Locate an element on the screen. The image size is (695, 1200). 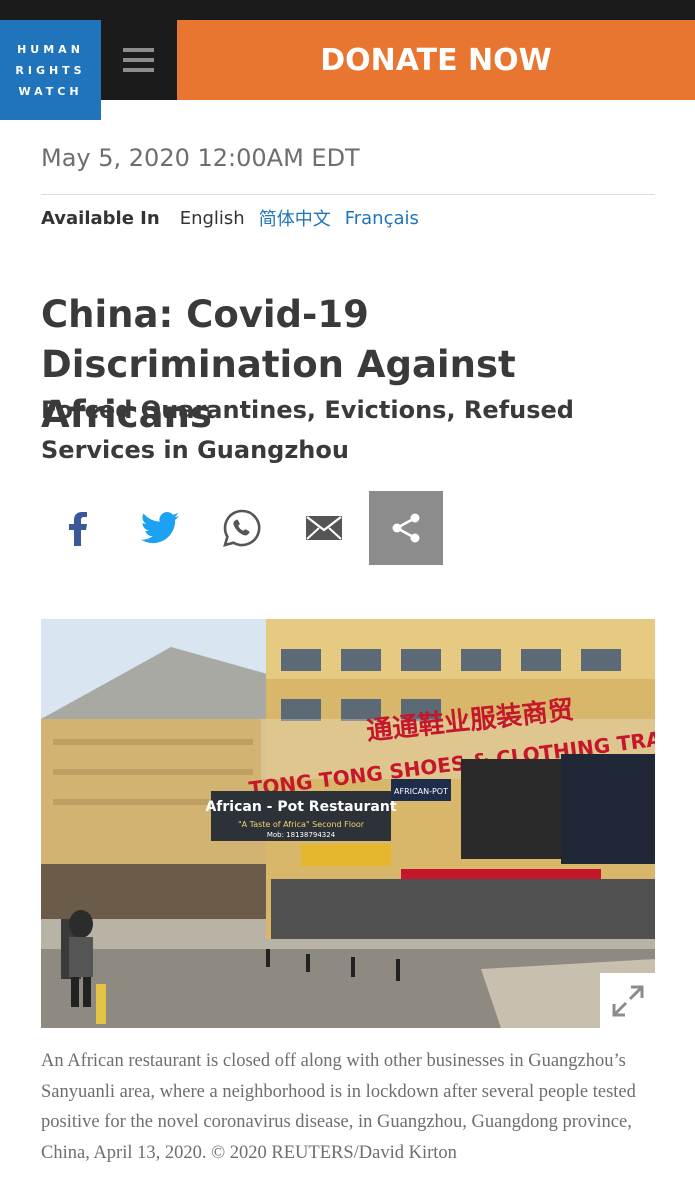
language-link-chinese: 简体中文 is located at coordinates (295, 218).